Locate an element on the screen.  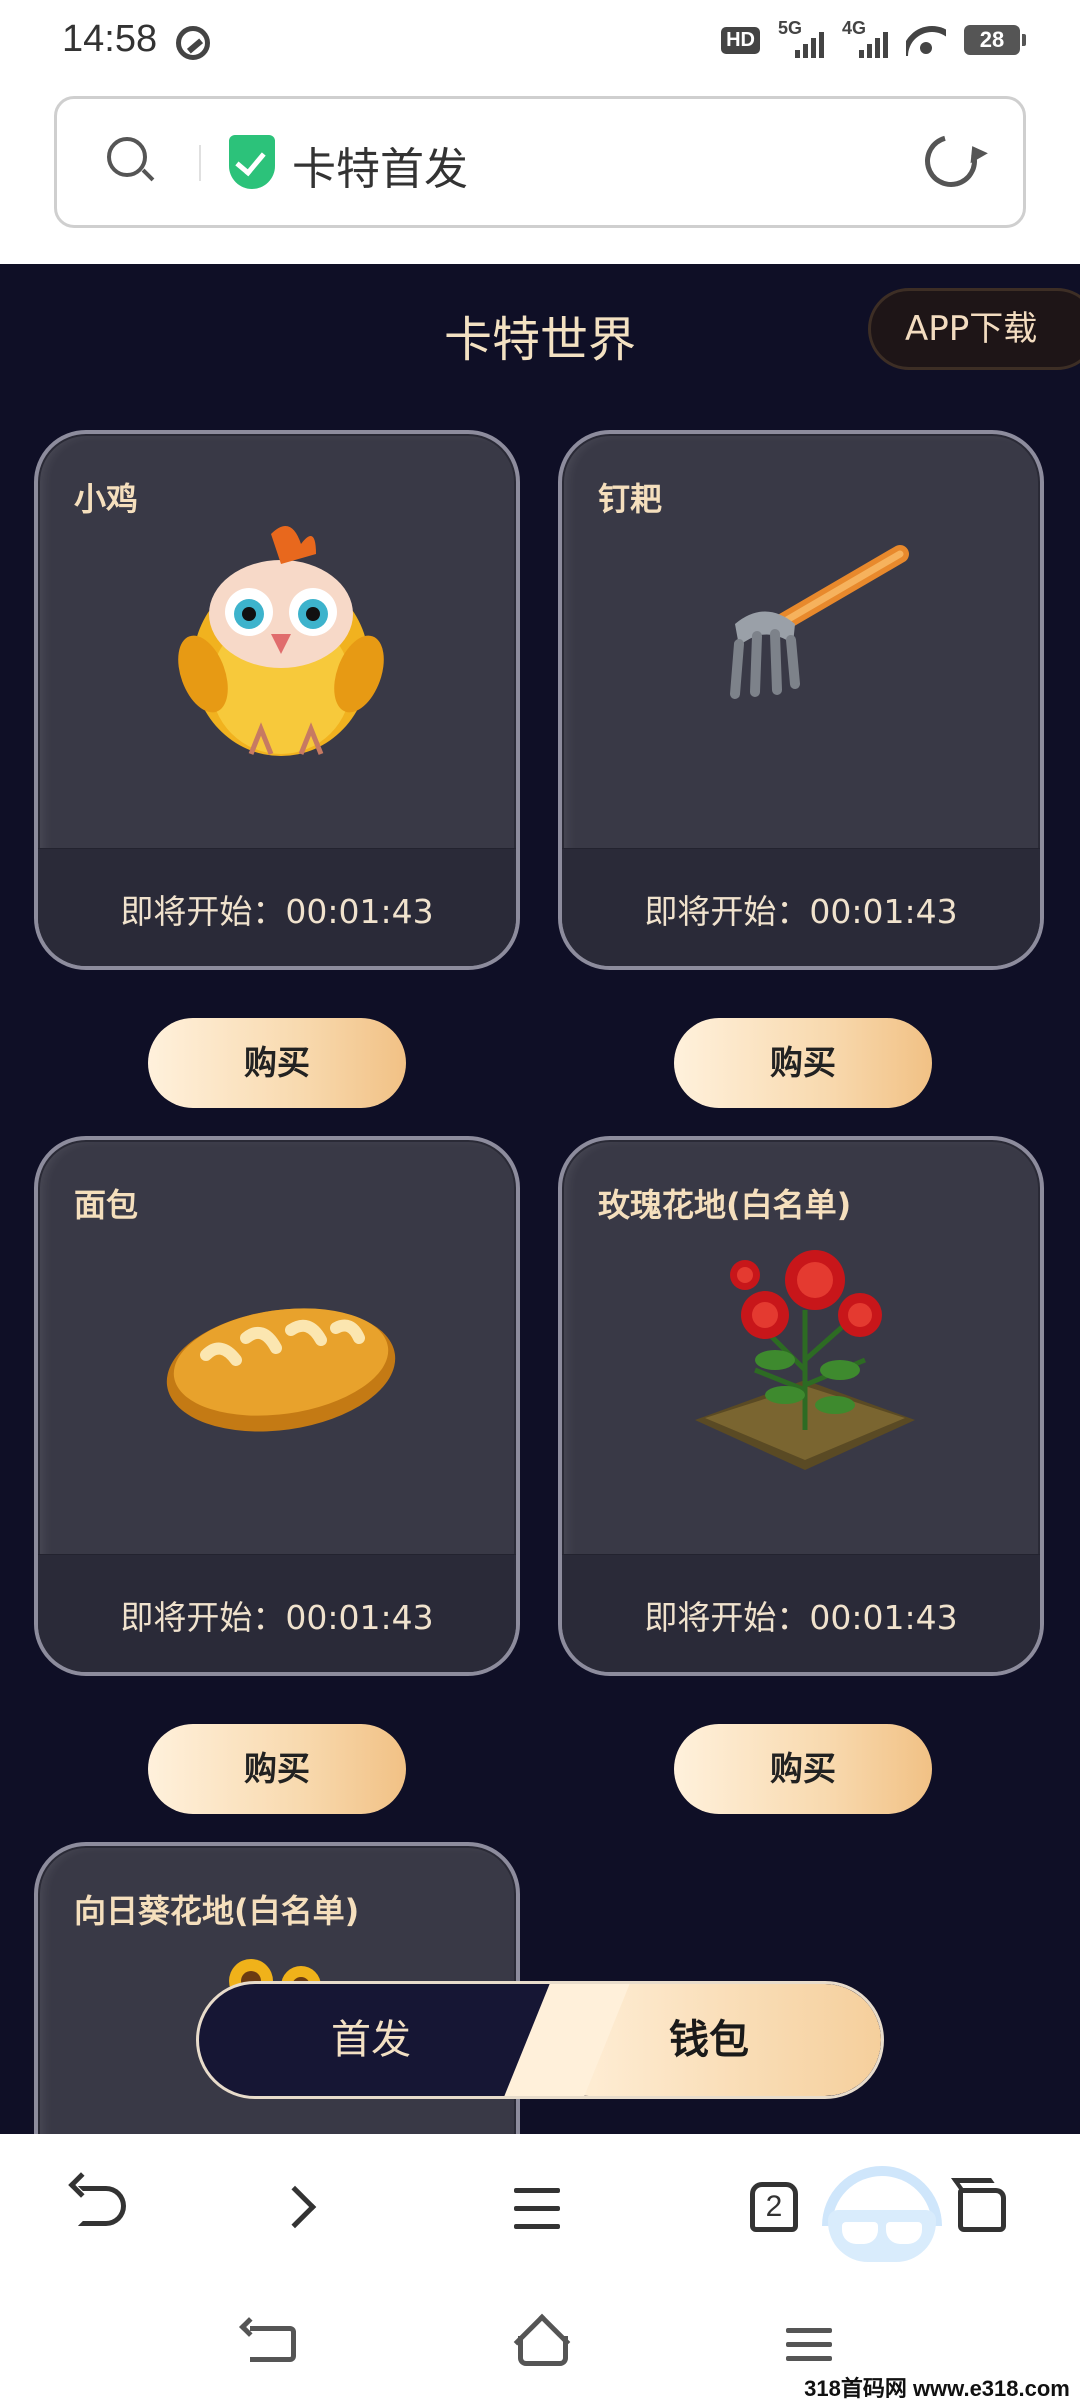
signal-4g-icon: 4G is located at coordinates (865, 38).